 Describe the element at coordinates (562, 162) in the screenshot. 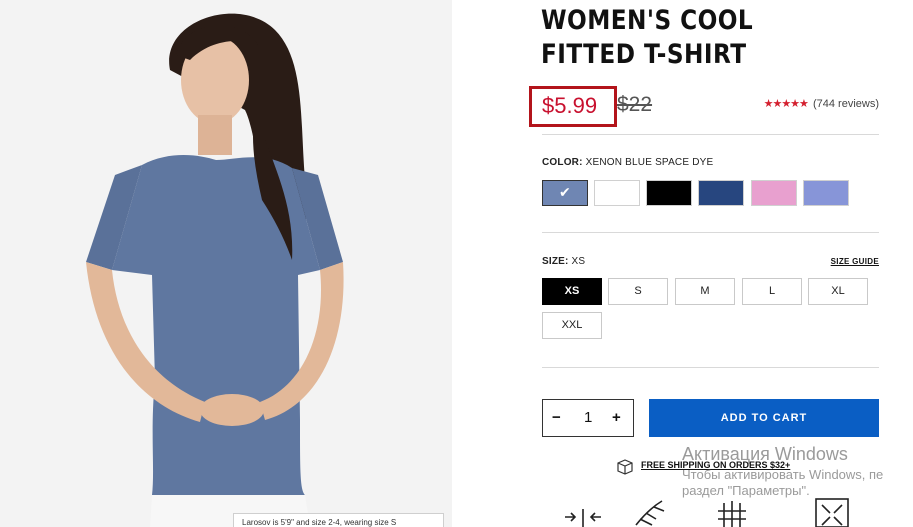

I see `color-label-key: COLOR:` at that location.